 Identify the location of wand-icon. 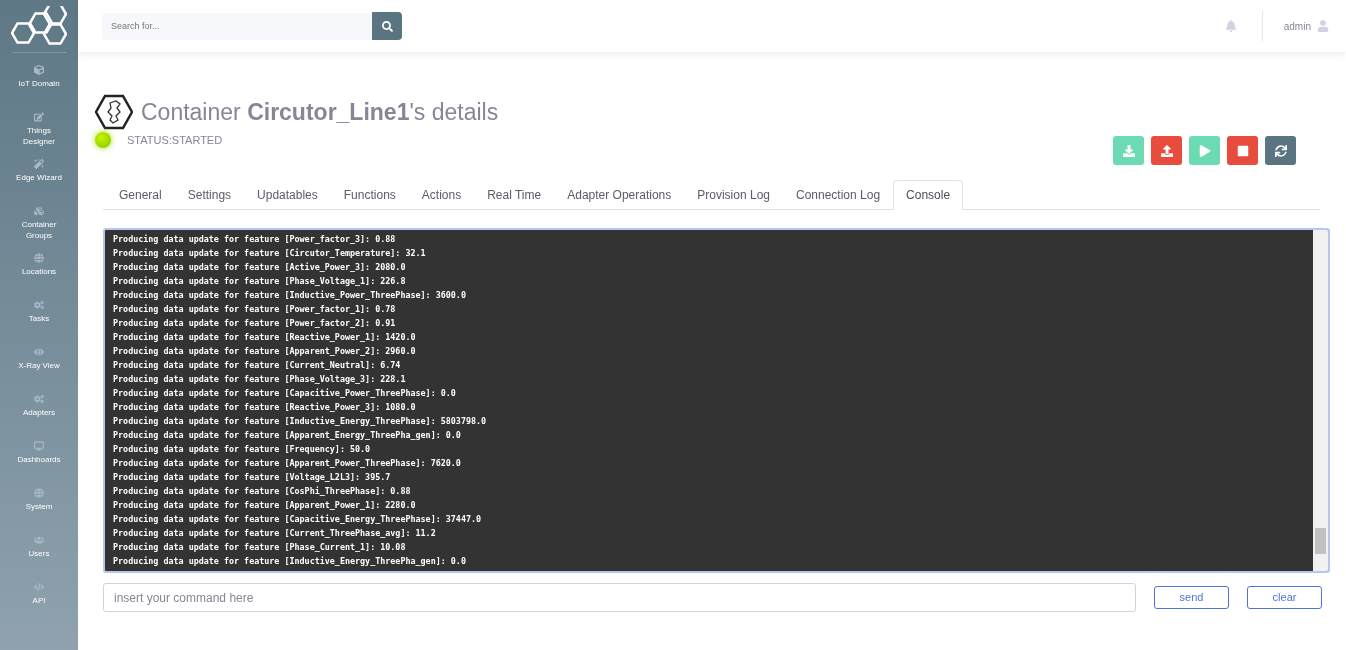
(39, 164).